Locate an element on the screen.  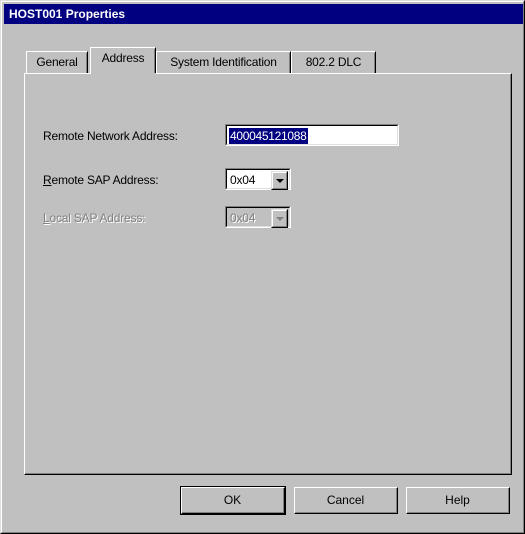
local-sap-address-value: 0x04 is located at coordinates (243, 218).